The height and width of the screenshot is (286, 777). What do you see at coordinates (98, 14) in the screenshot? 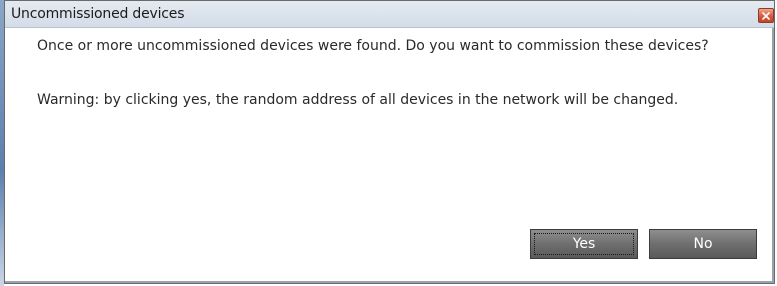
I see `dialog-title: Uncommissioned devices` at bounding box center [98, 14].